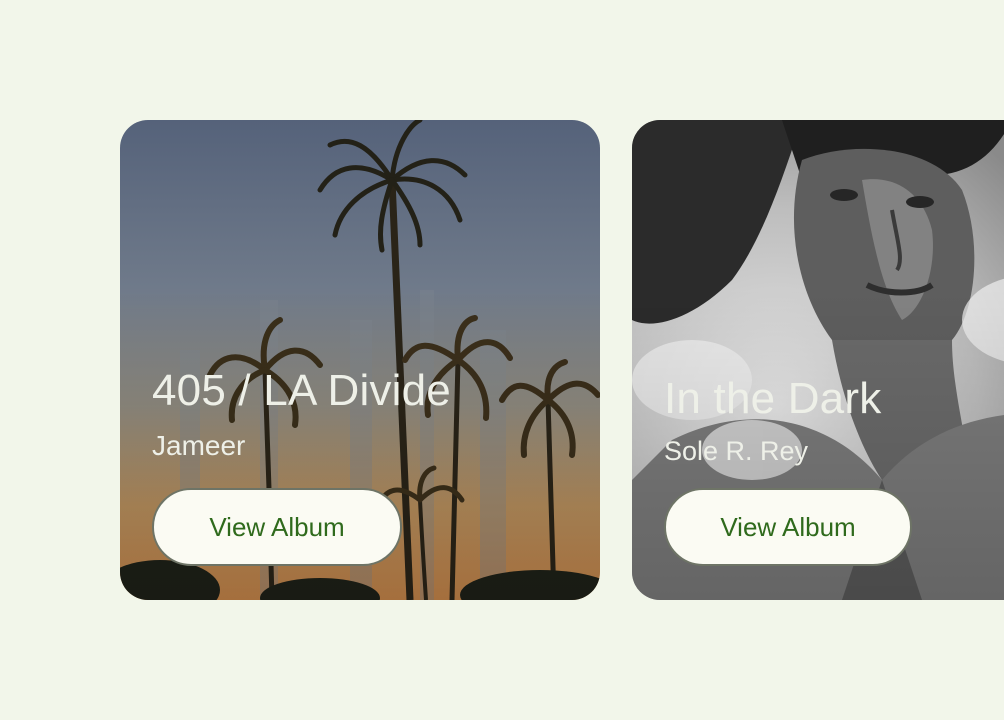  What do you see at coordinates (199, 445) in the screenshot?
I see `album-artist: Jameer` at bounding box center [199, 445].